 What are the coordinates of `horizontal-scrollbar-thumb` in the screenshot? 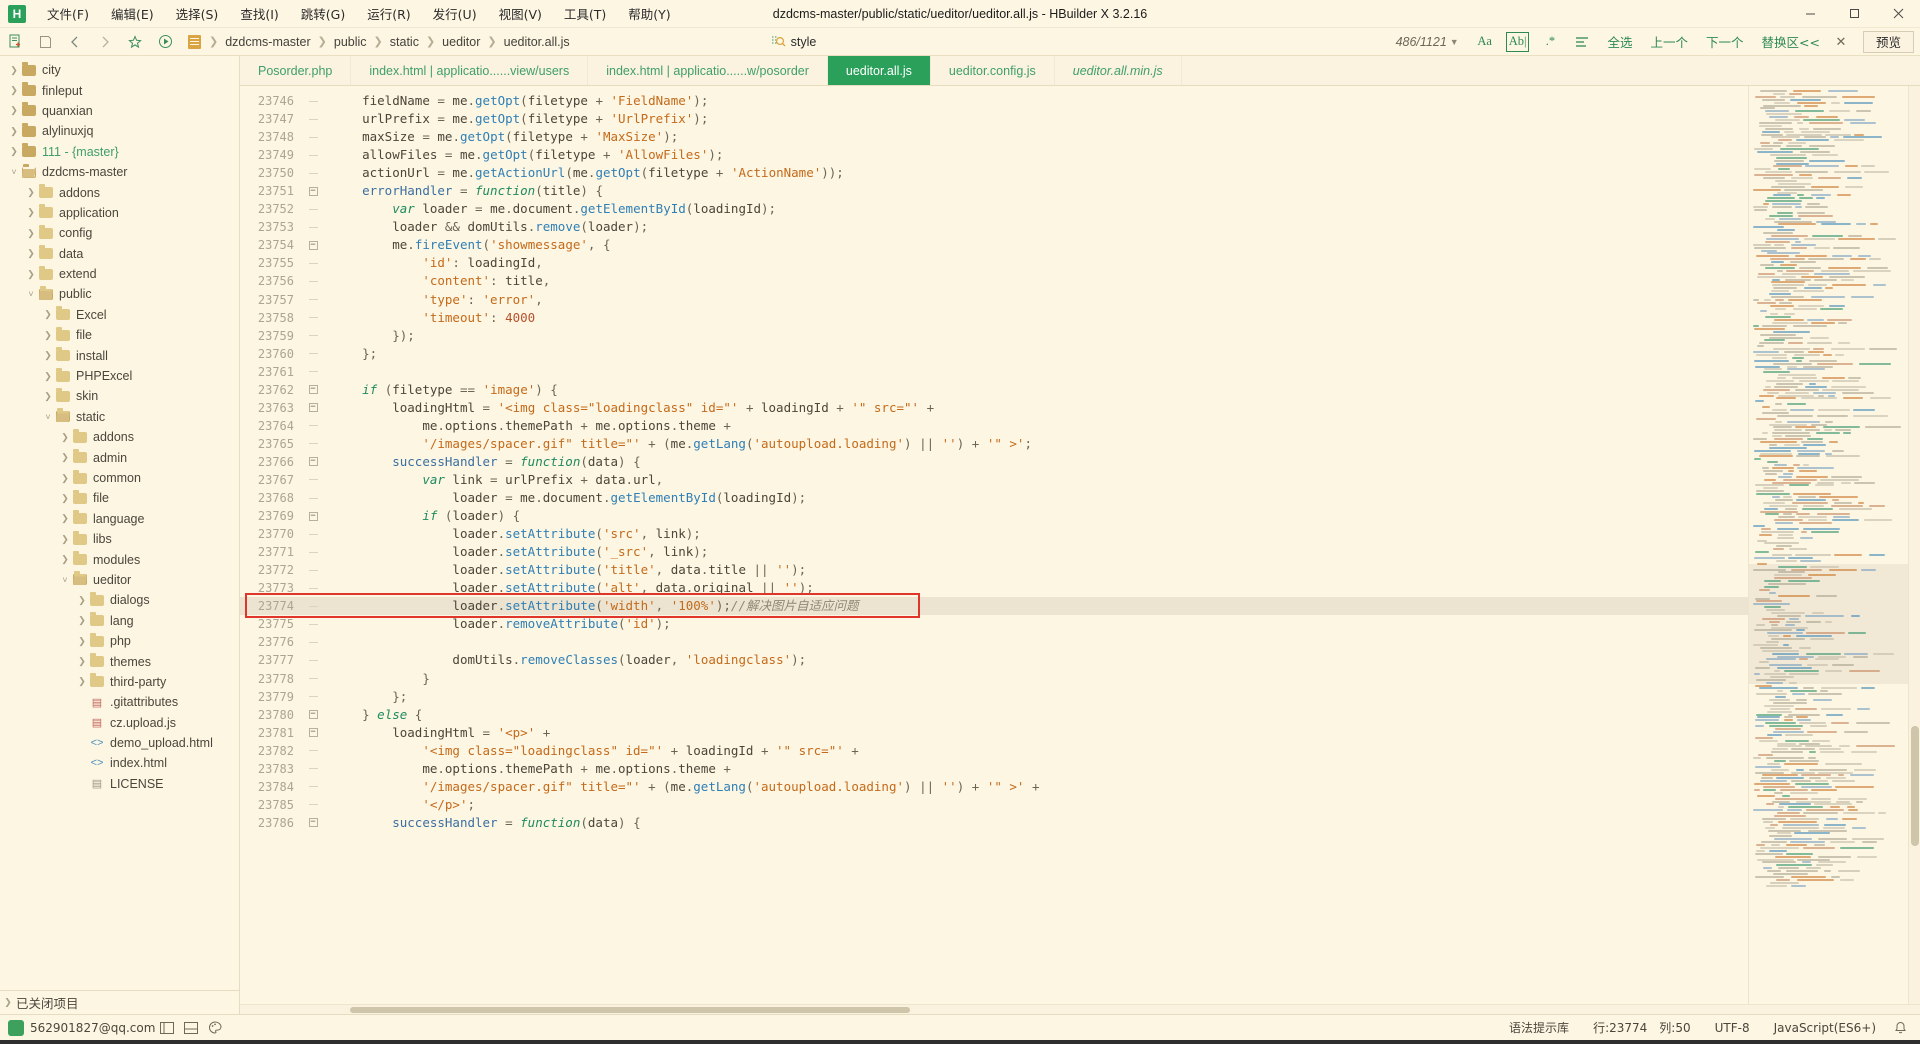 It's located at (630, 1010).